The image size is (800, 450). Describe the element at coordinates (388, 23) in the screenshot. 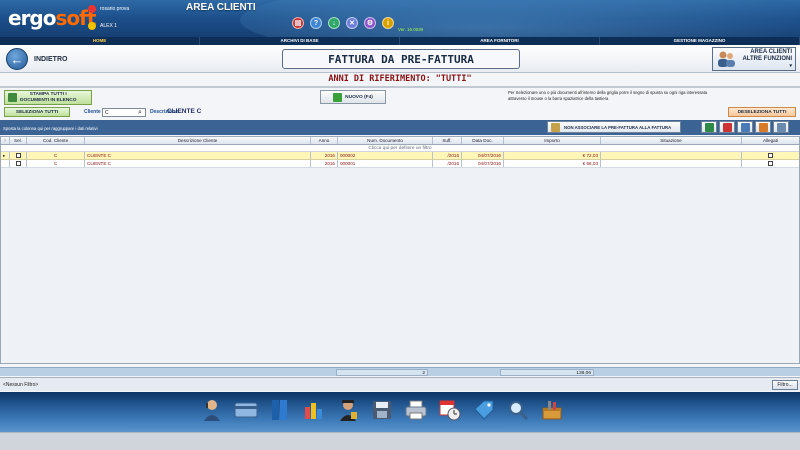

I see `info-icon: i` at that location.